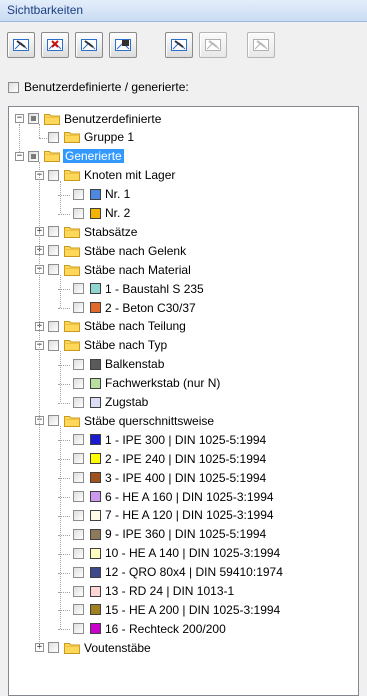 The width and height of the screenshot is (367, 696). Describe the element at coordinates (98, 87) in the screenshot. I see `user-generated-filter: Benutzerdefinierte / generierte:` at that location.